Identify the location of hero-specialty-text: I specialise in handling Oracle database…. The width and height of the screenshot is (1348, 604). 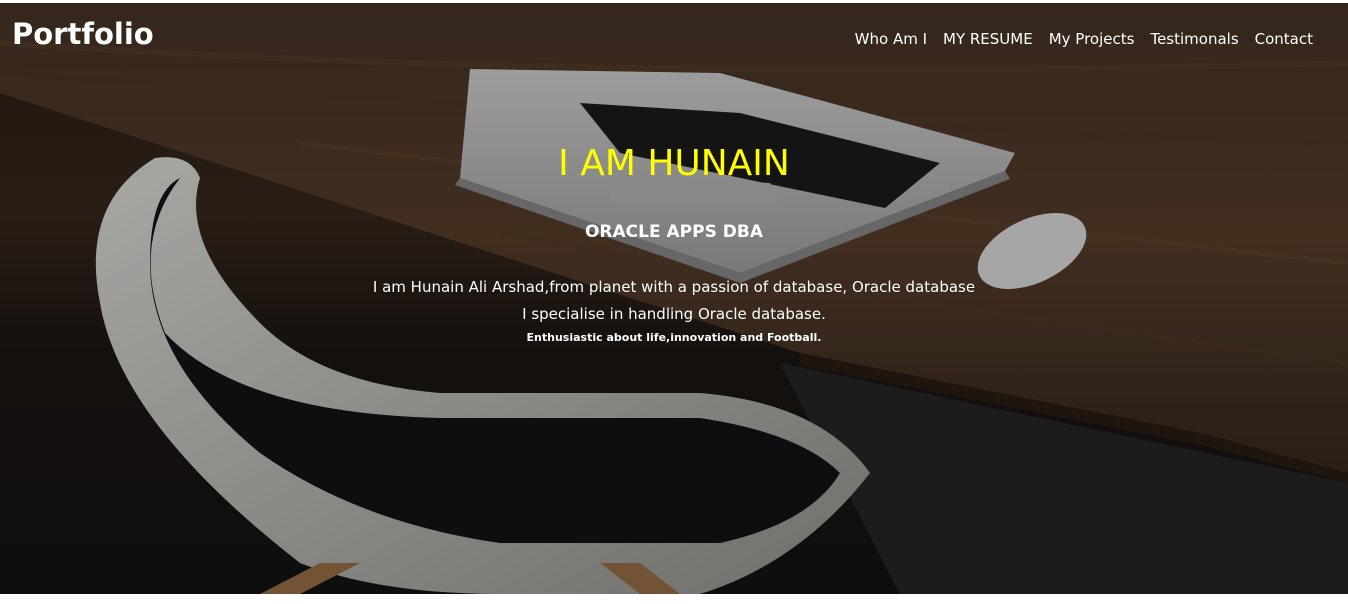
(674, 314).